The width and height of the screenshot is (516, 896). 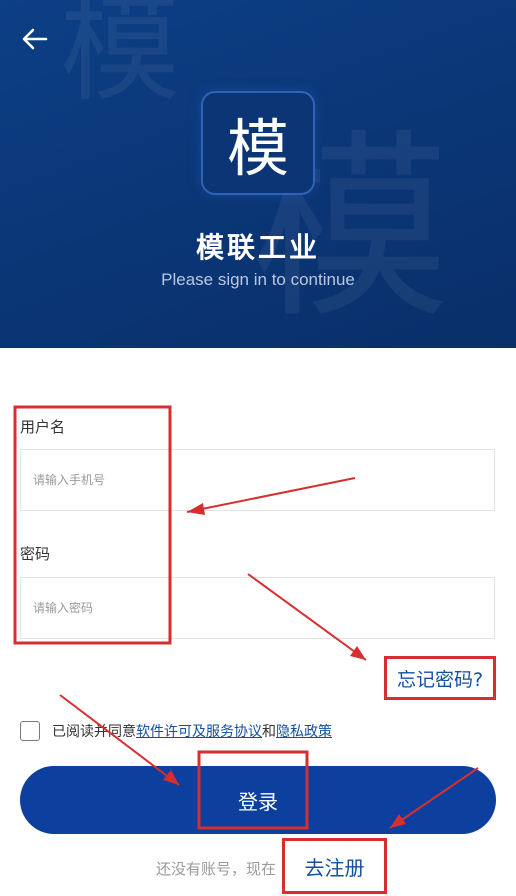 I want to click on app-logo: 模, so click(x=258, y=143).